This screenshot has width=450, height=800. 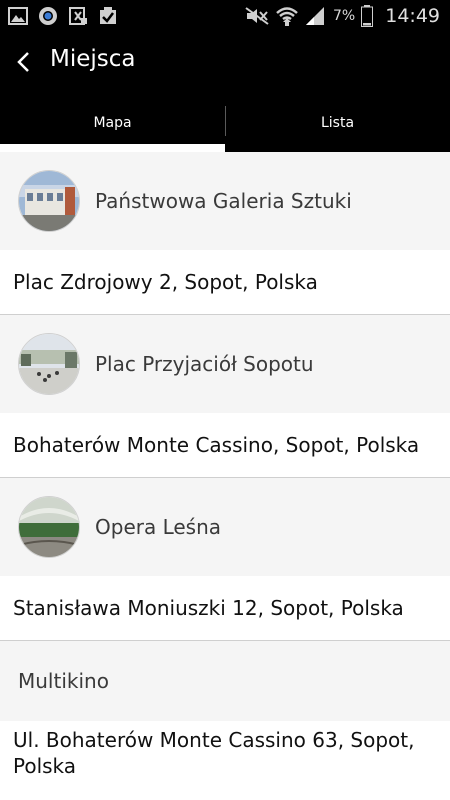 What do you see at coordinates (225, 63) in the screenshot?
I see `app-bar: Miejsca` at bounding box center [225, 63].